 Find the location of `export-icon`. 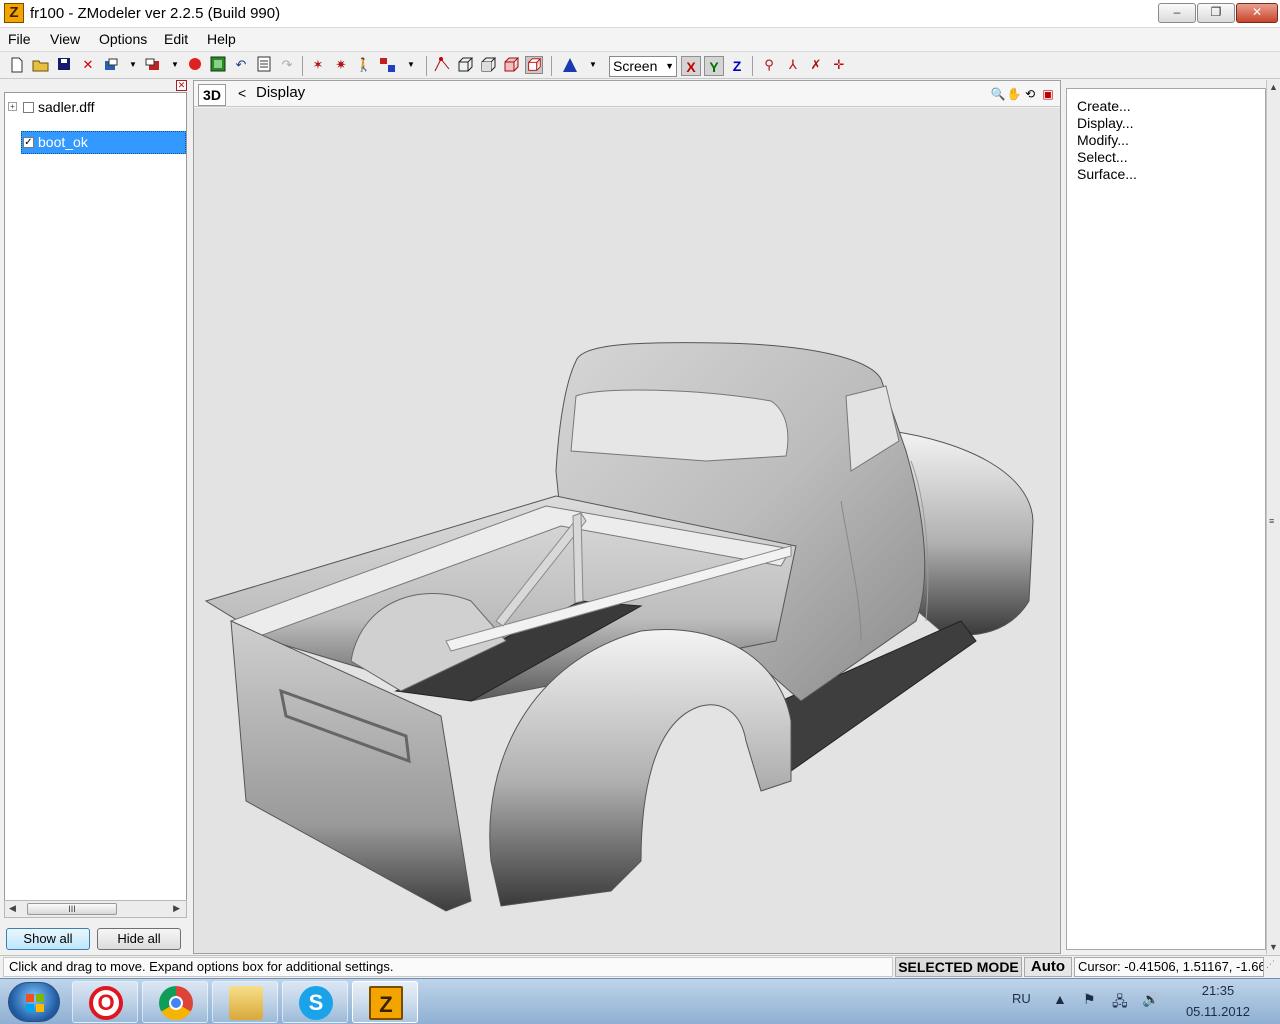

export-icon is located at coordinates (111, 65).